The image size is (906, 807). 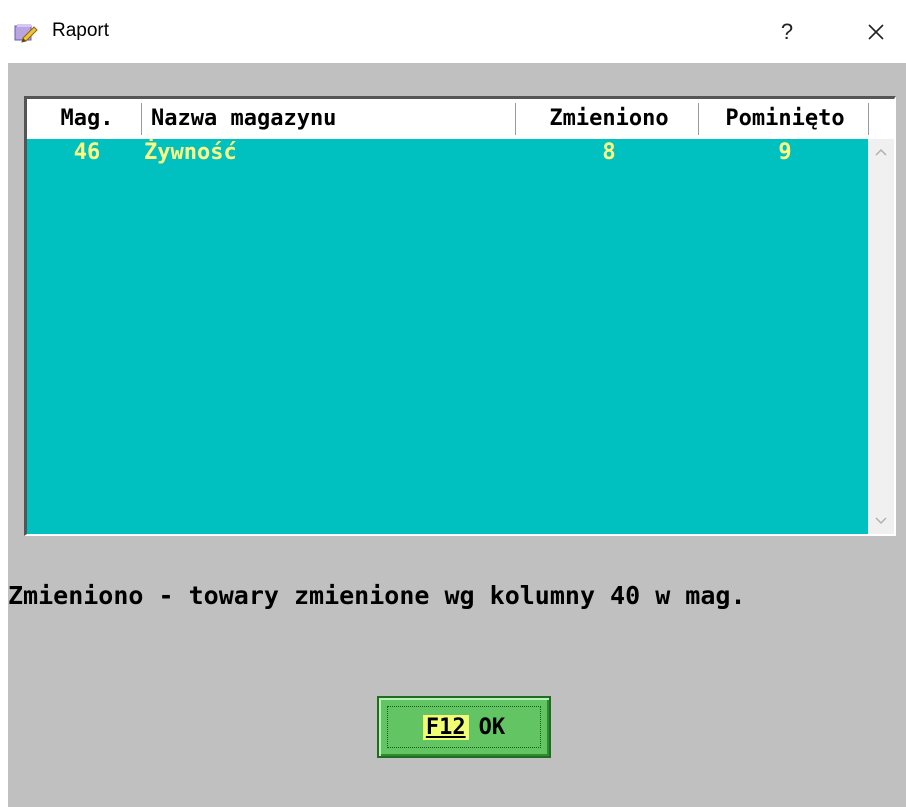 I want to click on report-app-icon, so click(x=26, y=33).